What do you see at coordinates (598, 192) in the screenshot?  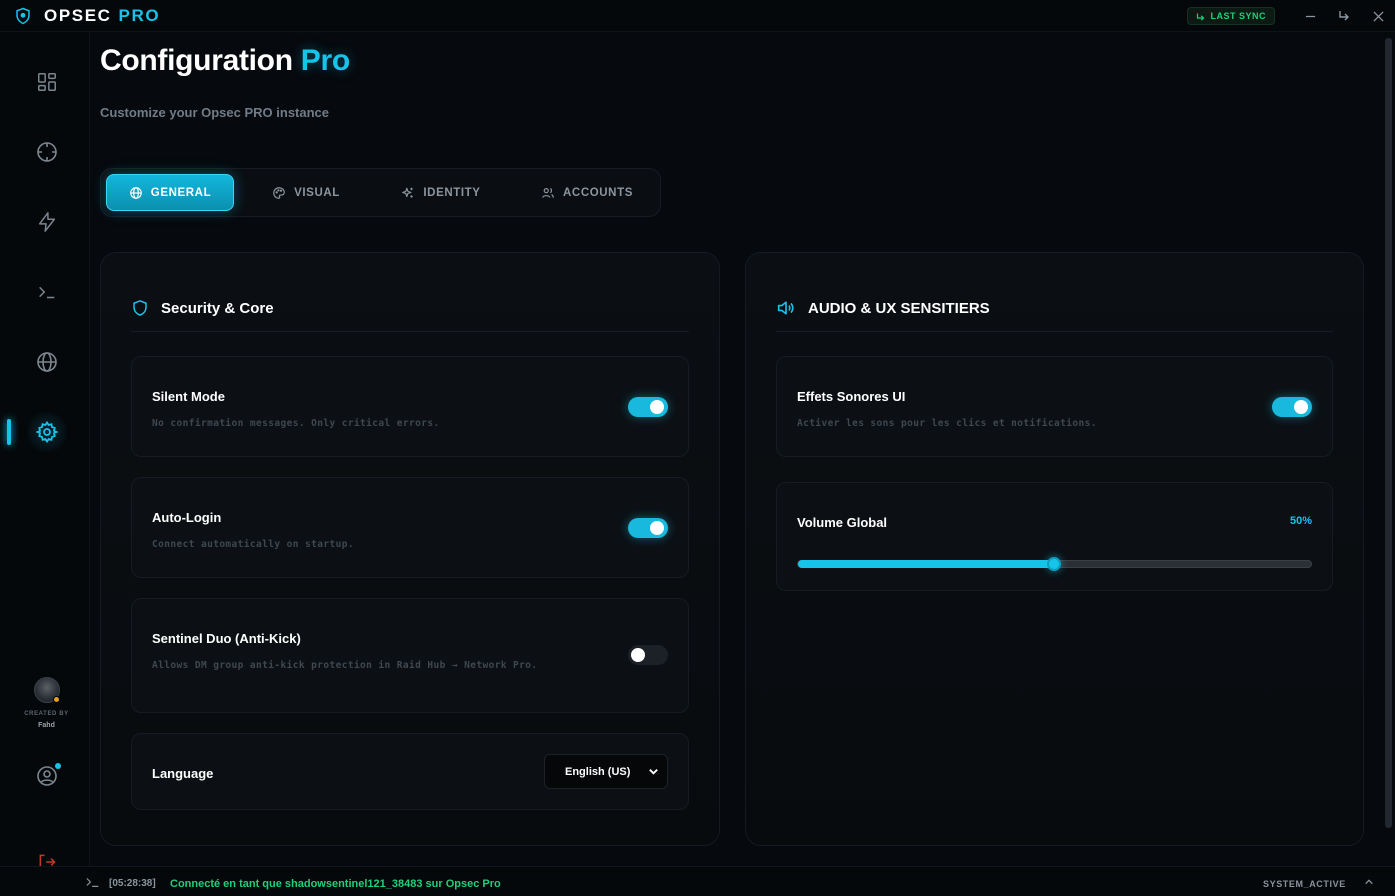 I see `tab-label: ACCOUNTS` at bounding box center [598, 192].